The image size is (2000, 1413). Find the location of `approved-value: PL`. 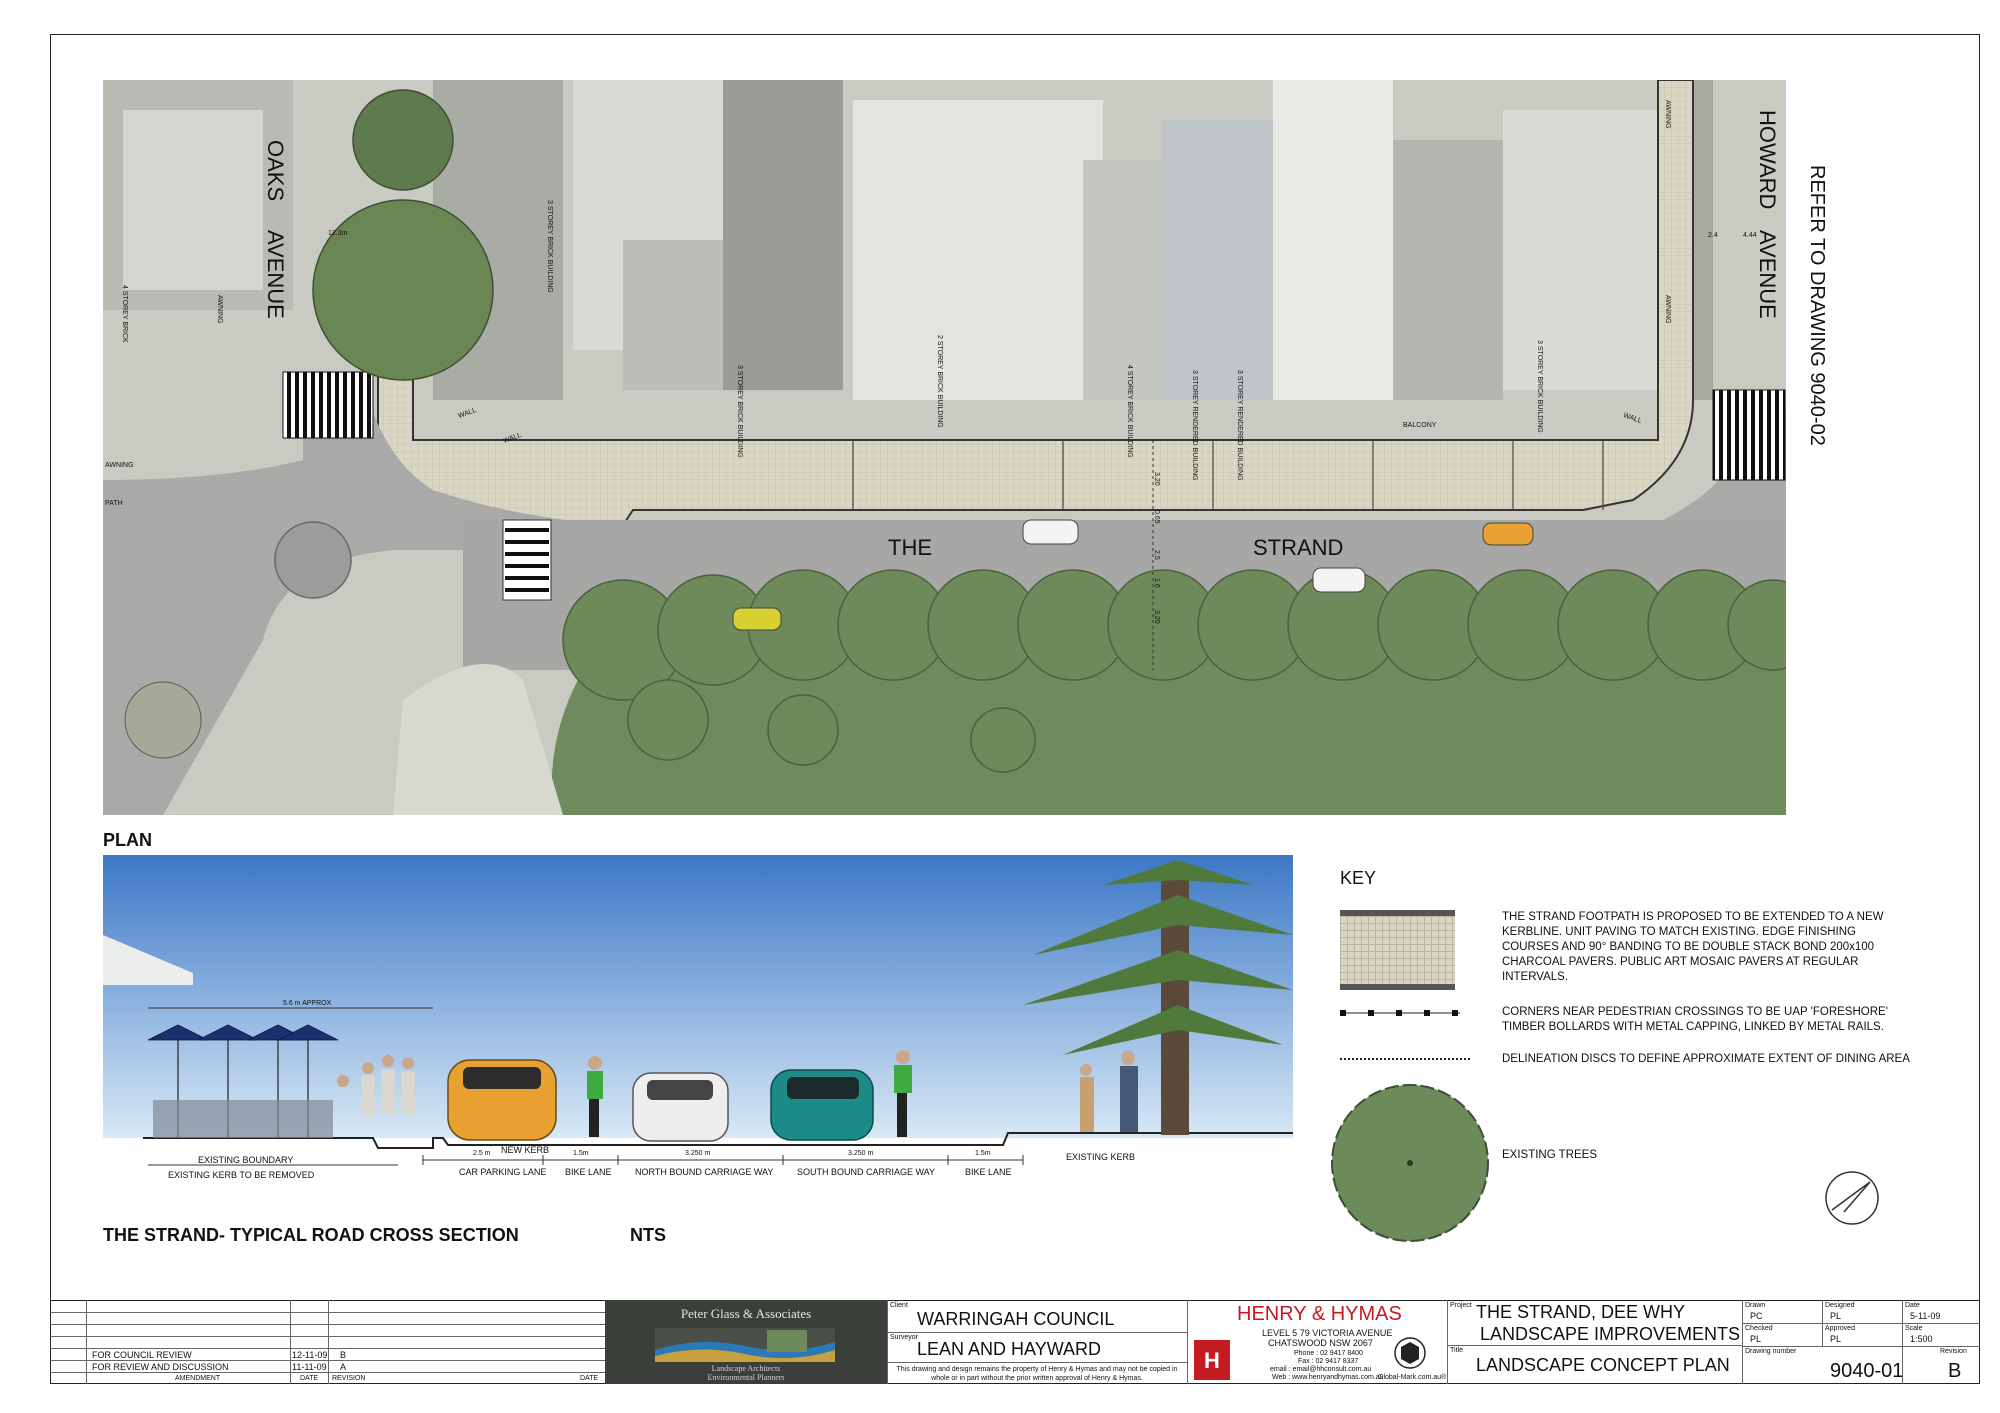

approved-value: PL is located at coordinates (1836, 1339).